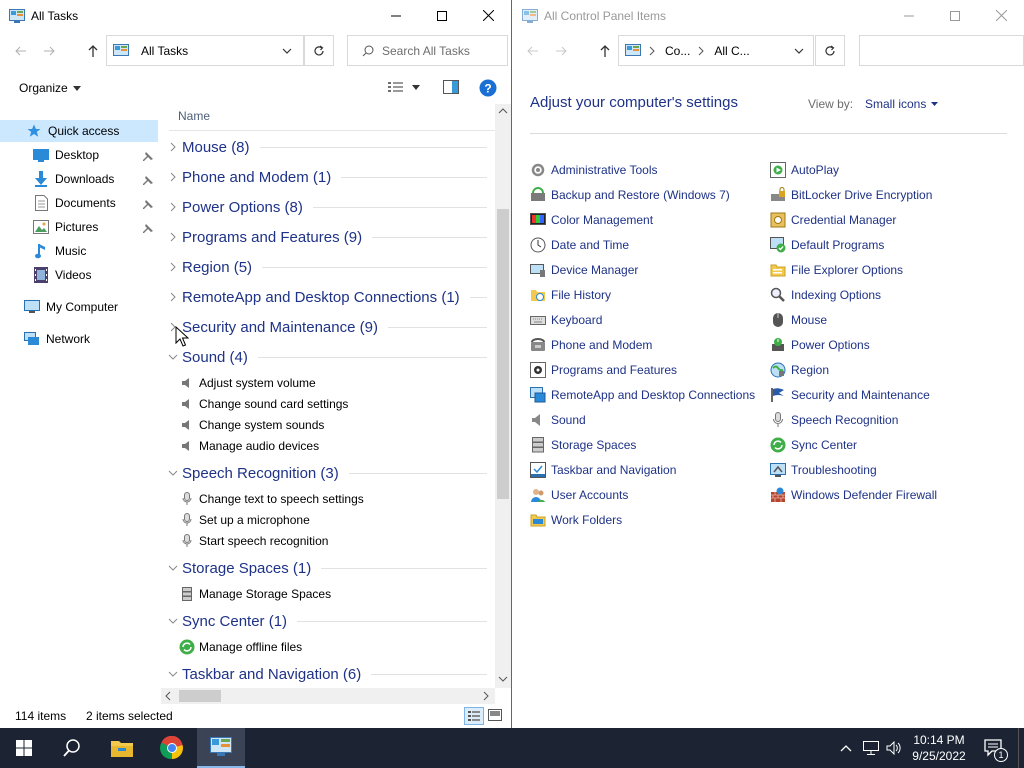 Image resolution: width=1024 pixels, height=768 pixels. What do you see at coordinates (871, 748) in the screenshot?
I see `network-tray-button` at bounding box center [871, 748].